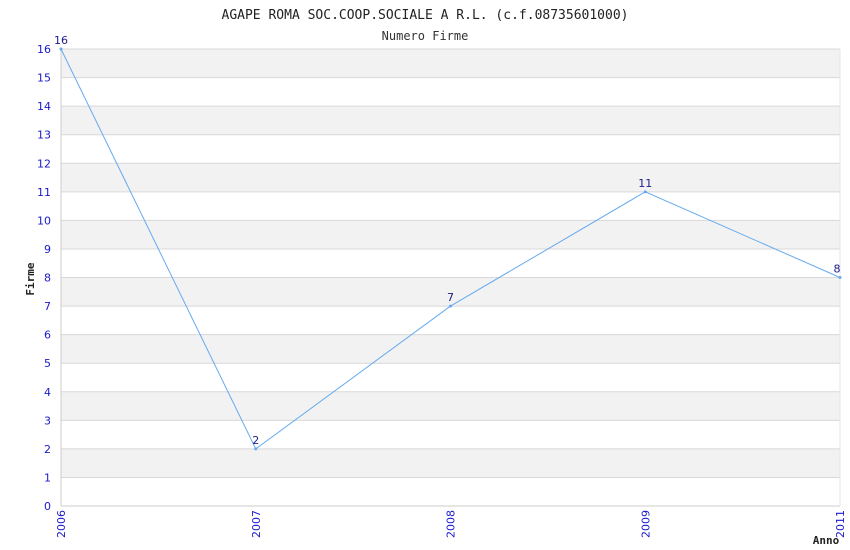  Describe the element at coordinates (837, 269) in the screenshot. I see `data-label: 8` at that location.